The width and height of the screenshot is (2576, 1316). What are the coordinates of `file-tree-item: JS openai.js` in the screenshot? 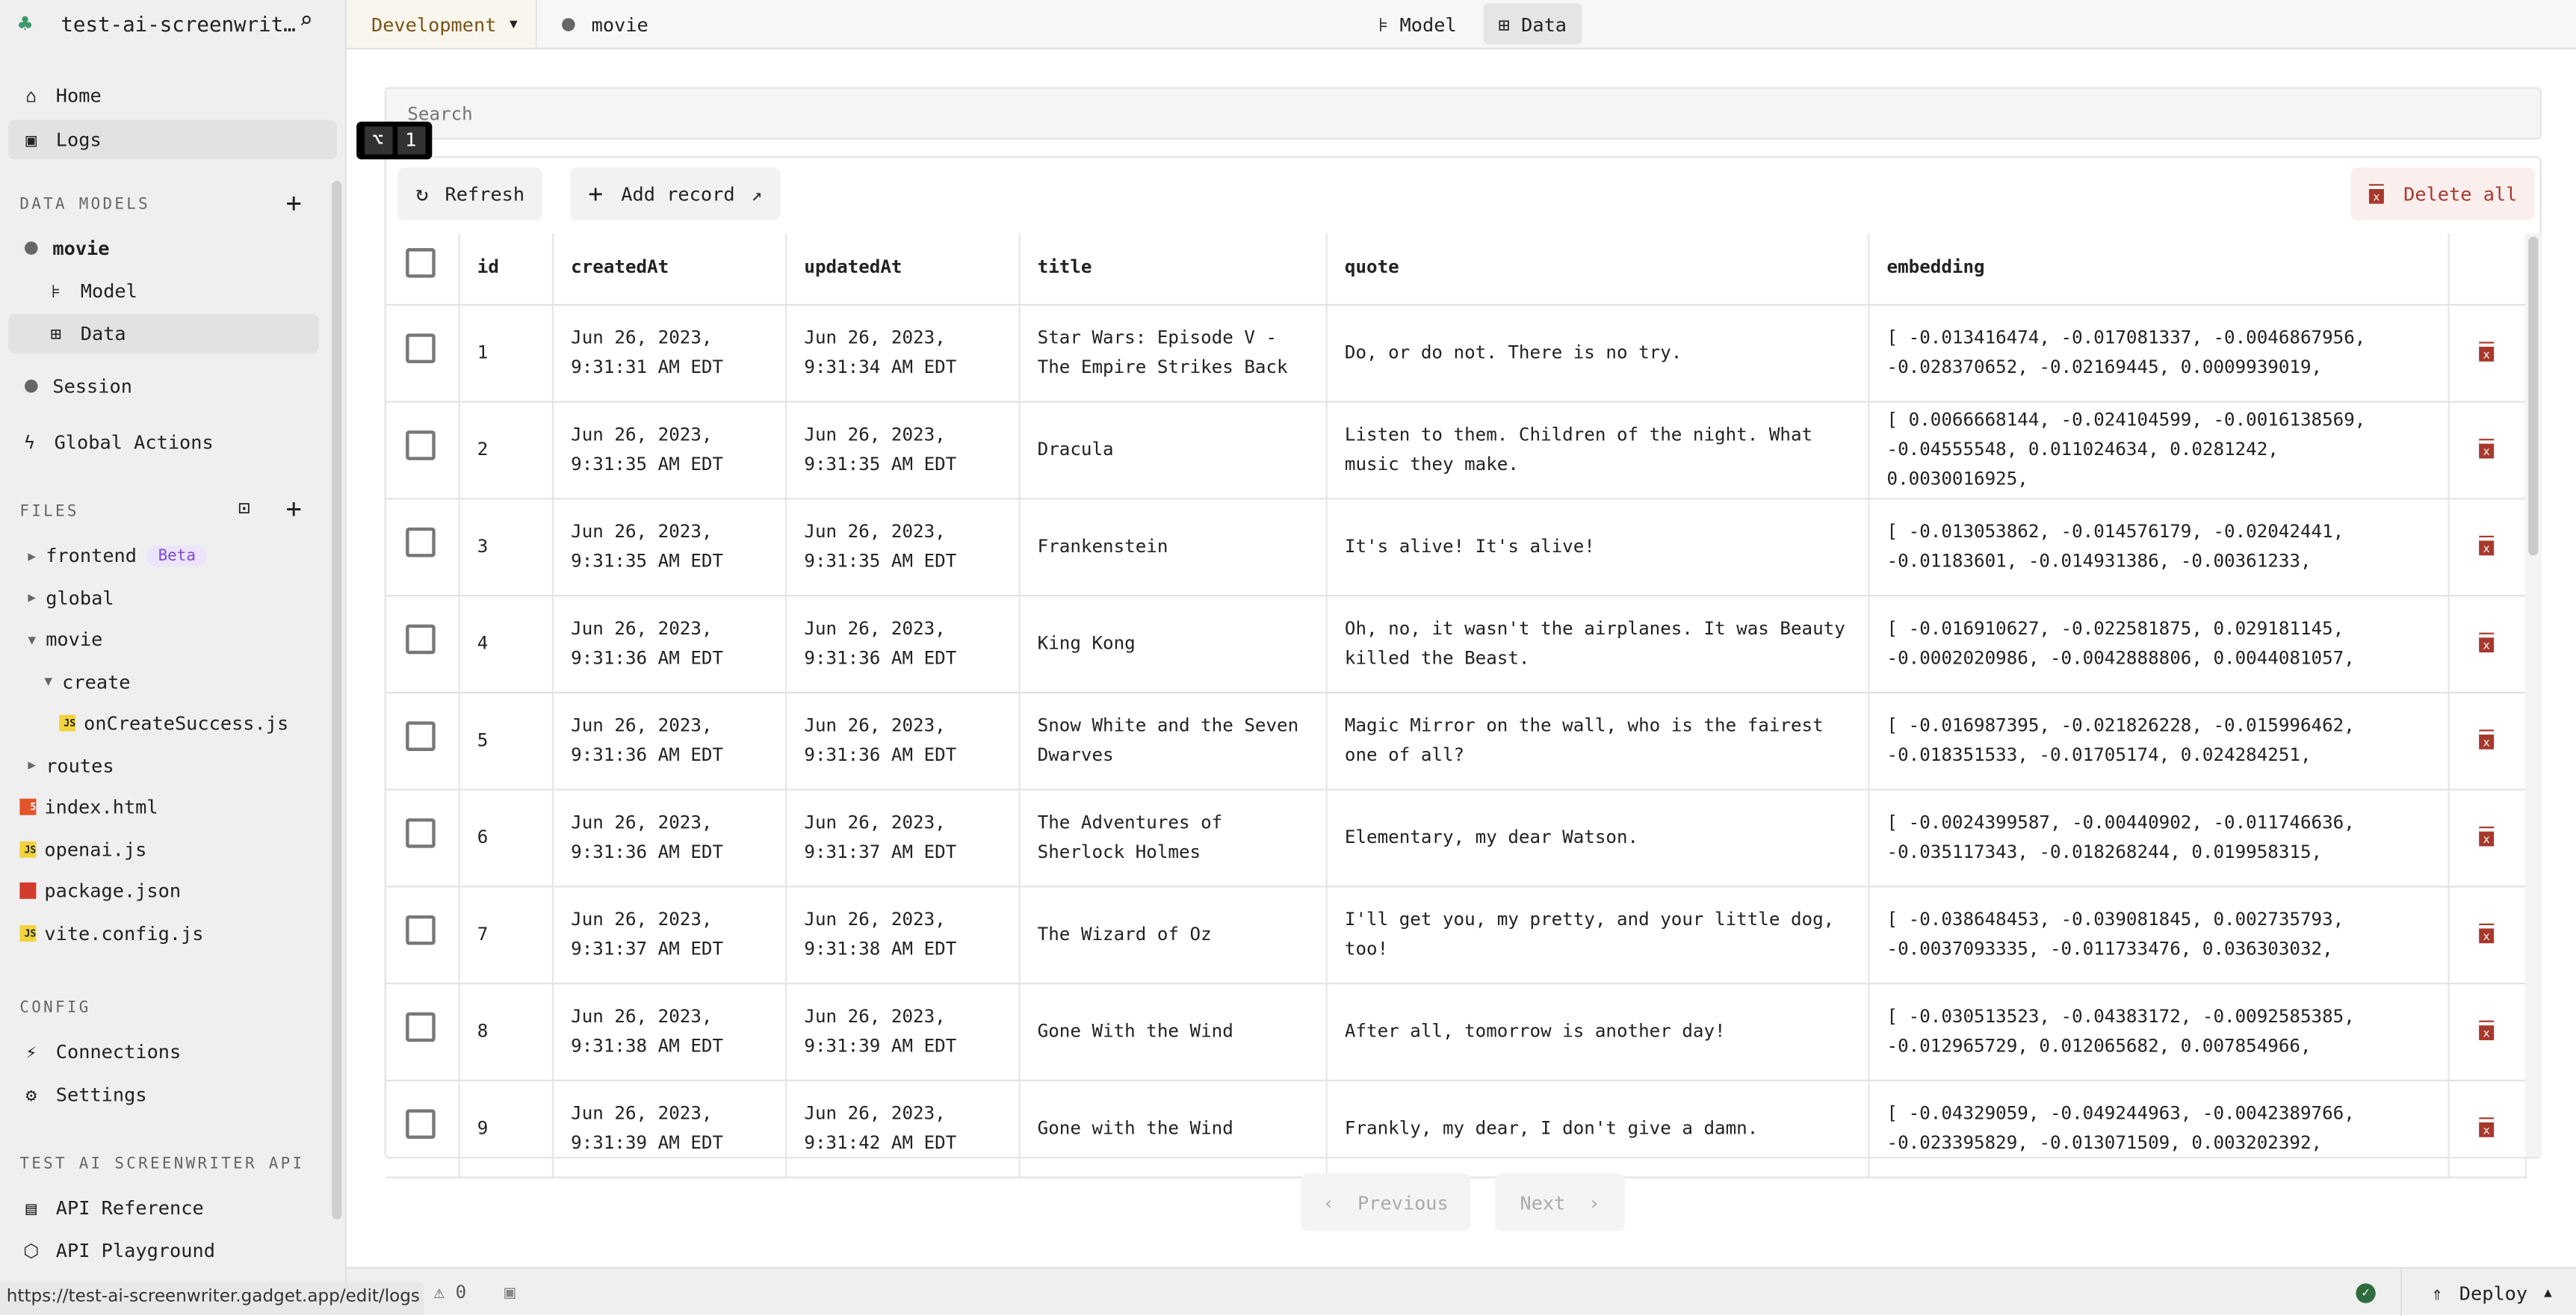 It's located at (77, 849).